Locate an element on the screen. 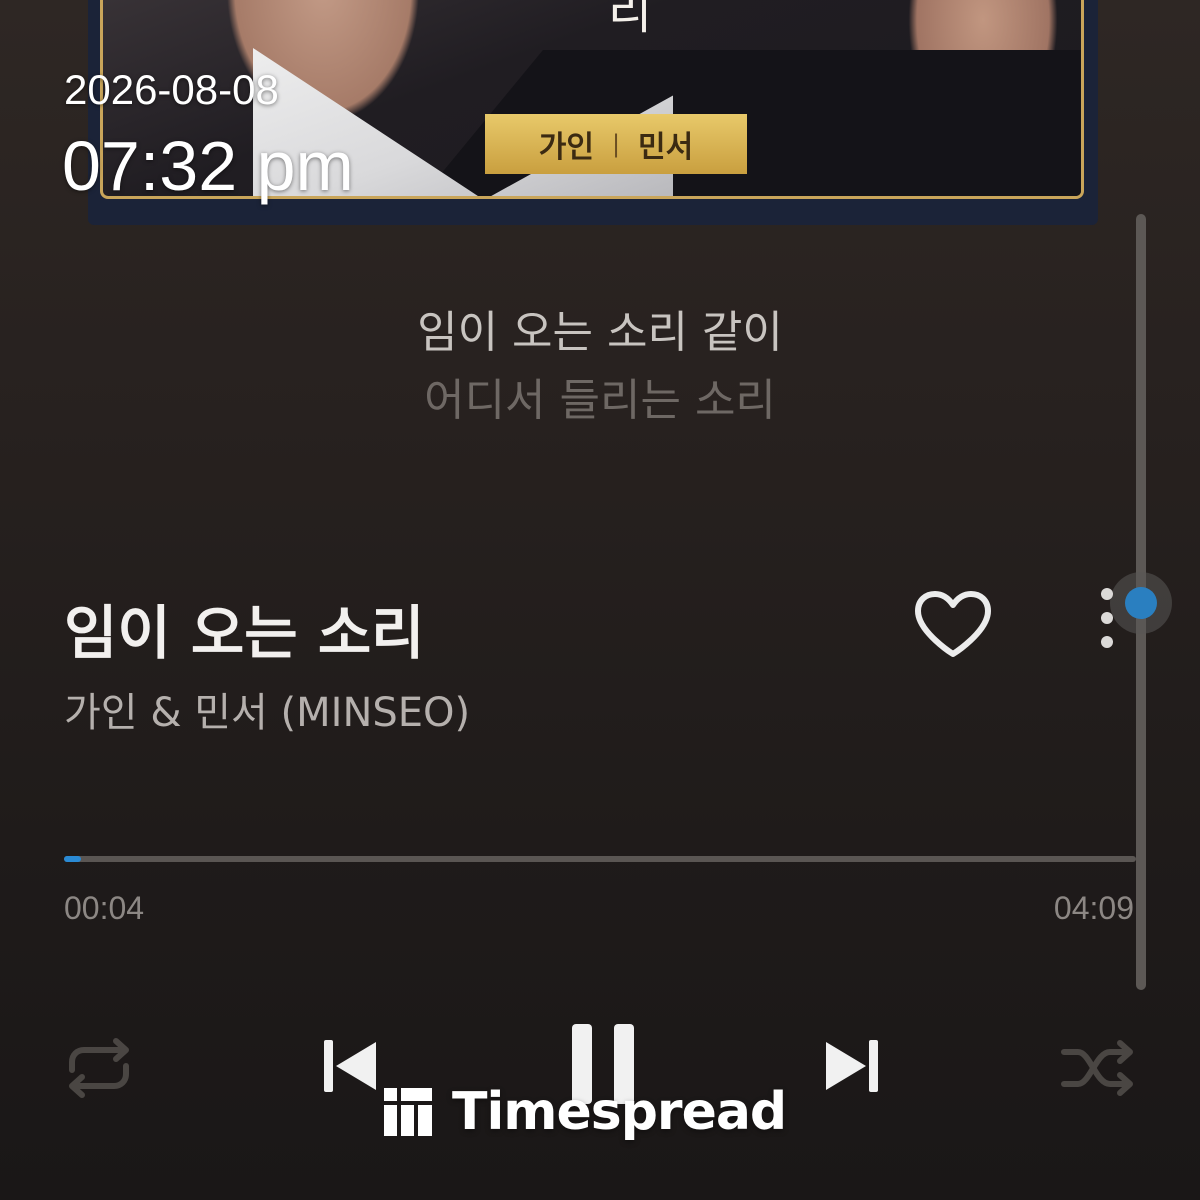  repeat-icon is located at coordinates (99, 1068).